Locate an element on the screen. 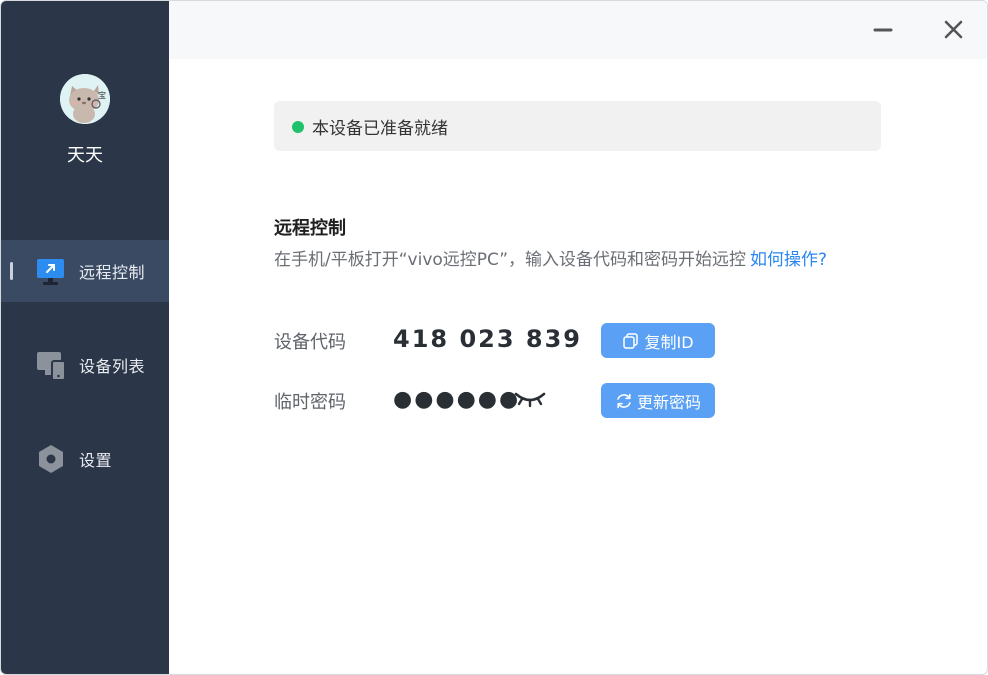  cat-avatar-icon: 宝 is located at coordinates (85, 99).